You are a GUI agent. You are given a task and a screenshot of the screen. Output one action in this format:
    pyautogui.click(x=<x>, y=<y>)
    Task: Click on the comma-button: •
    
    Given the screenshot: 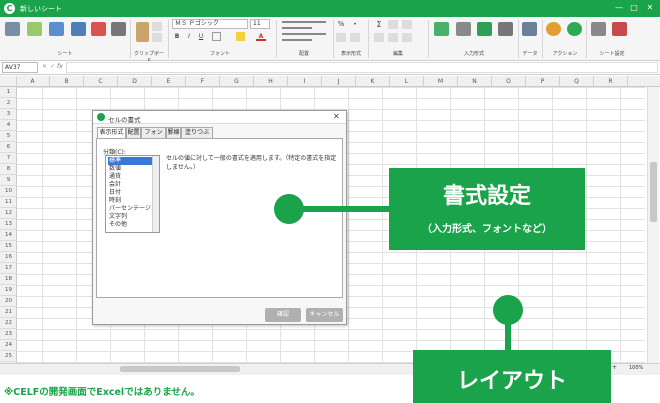 What is the action you would take?
    pyautogui.click(x=355, y=24)
    